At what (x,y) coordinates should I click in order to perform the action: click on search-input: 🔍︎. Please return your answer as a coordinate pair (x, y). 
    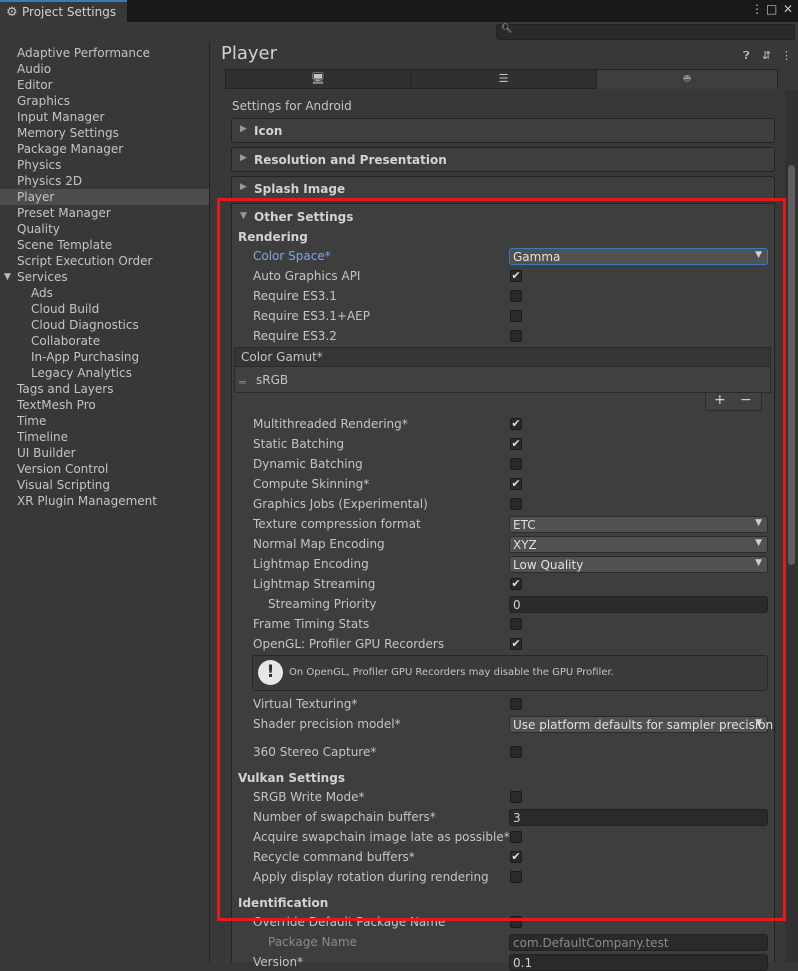
    Looking at the image, I should click on (645, 32).